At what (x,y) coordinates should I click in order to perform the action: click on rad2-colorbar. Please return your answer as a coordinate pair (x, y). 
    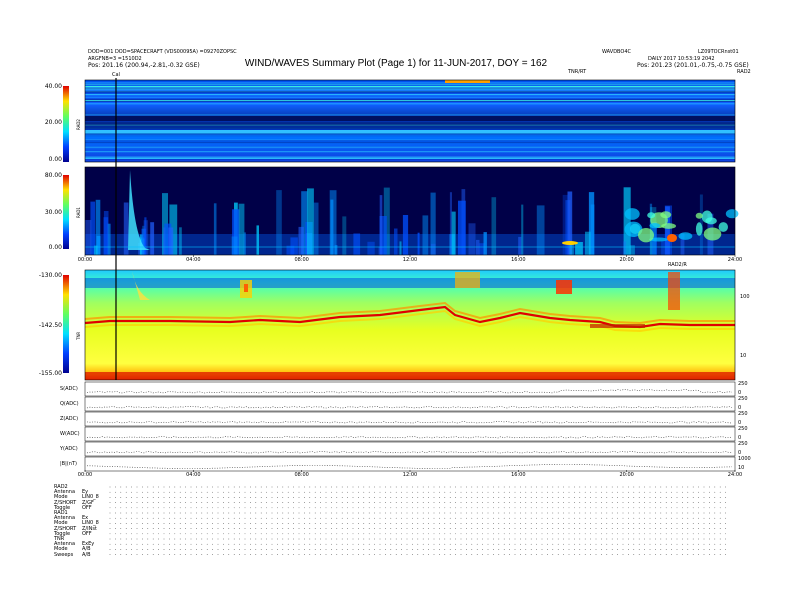
    Looking at the image, I should click on (66, 124).